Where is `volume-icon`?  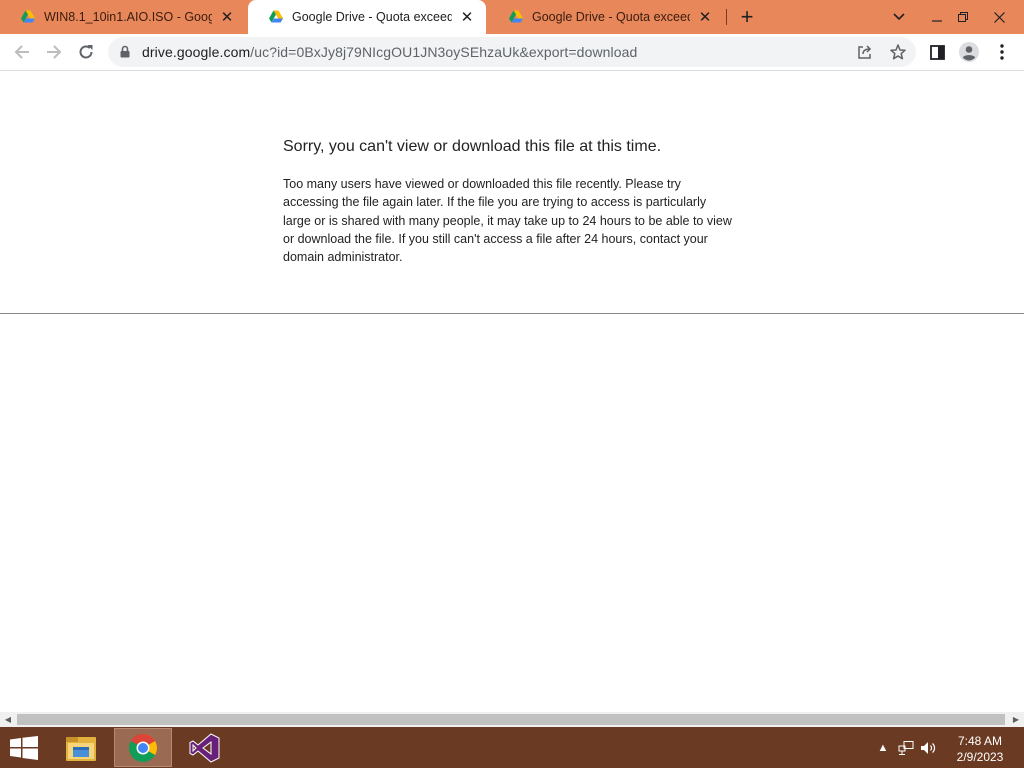 volume-icon is located at coordinates (929, 748).